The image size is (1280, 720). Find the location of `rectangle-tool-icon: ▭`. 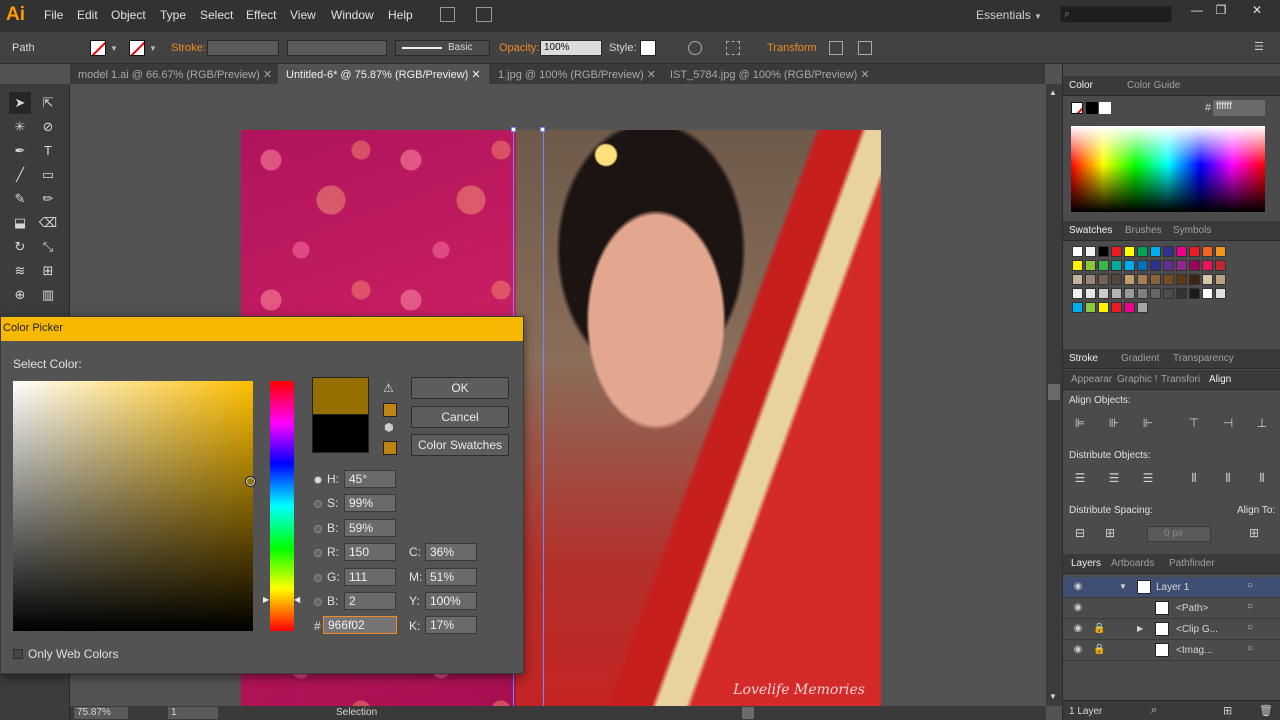

rectangle-tool-icon: ▭ is located at coordinates (48, 175).